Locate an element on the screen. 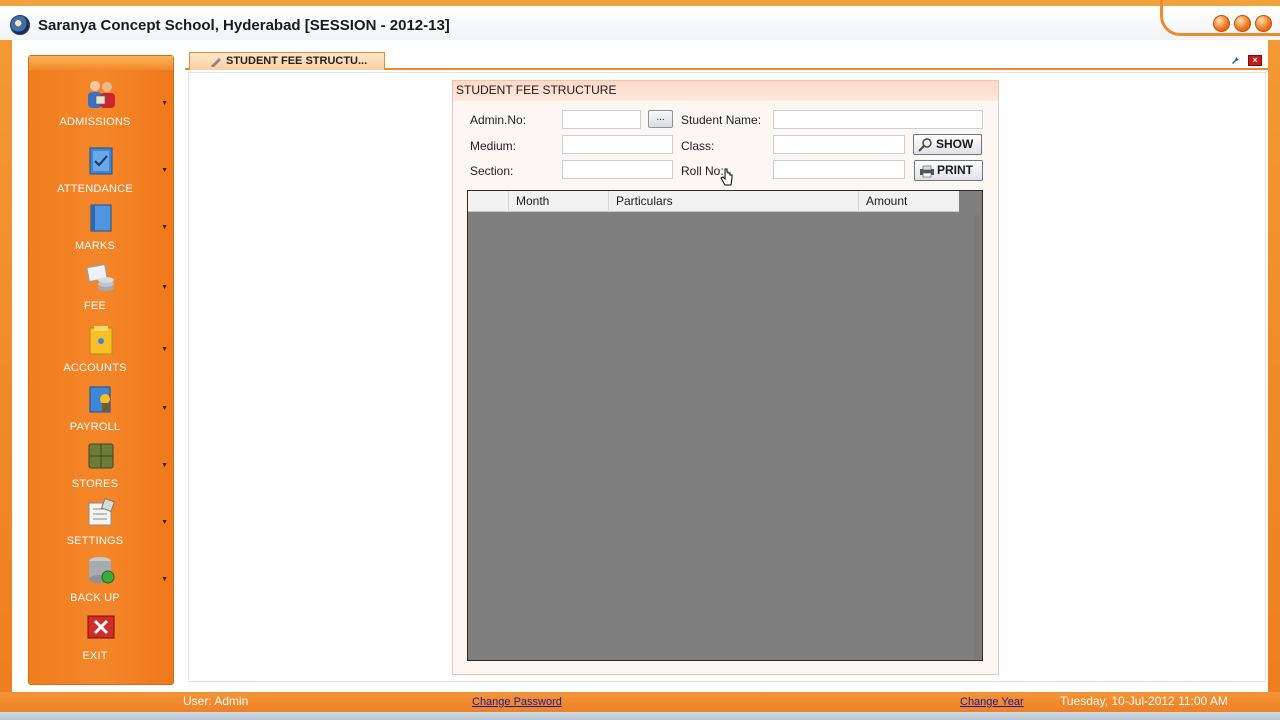  medium-input is located at coordinates (617, 144).